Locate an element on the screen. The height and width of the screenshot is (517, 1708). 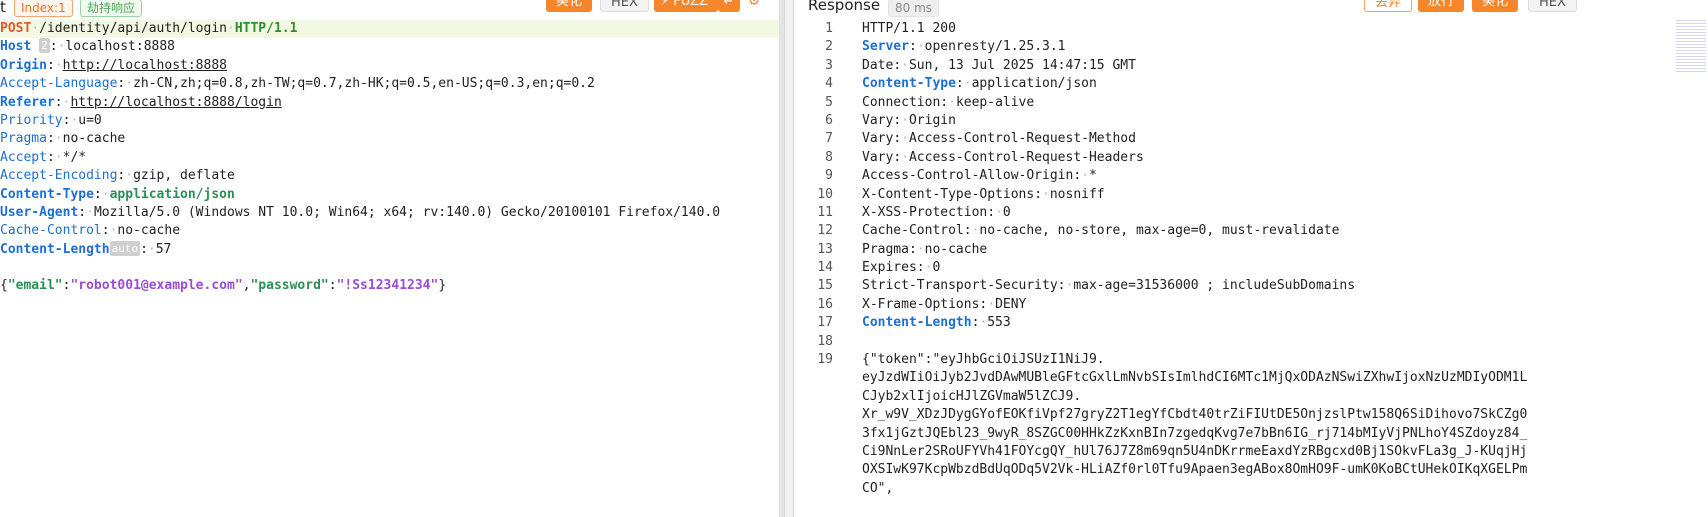
release-button: 放行 is located at coordinates (1441, 6).